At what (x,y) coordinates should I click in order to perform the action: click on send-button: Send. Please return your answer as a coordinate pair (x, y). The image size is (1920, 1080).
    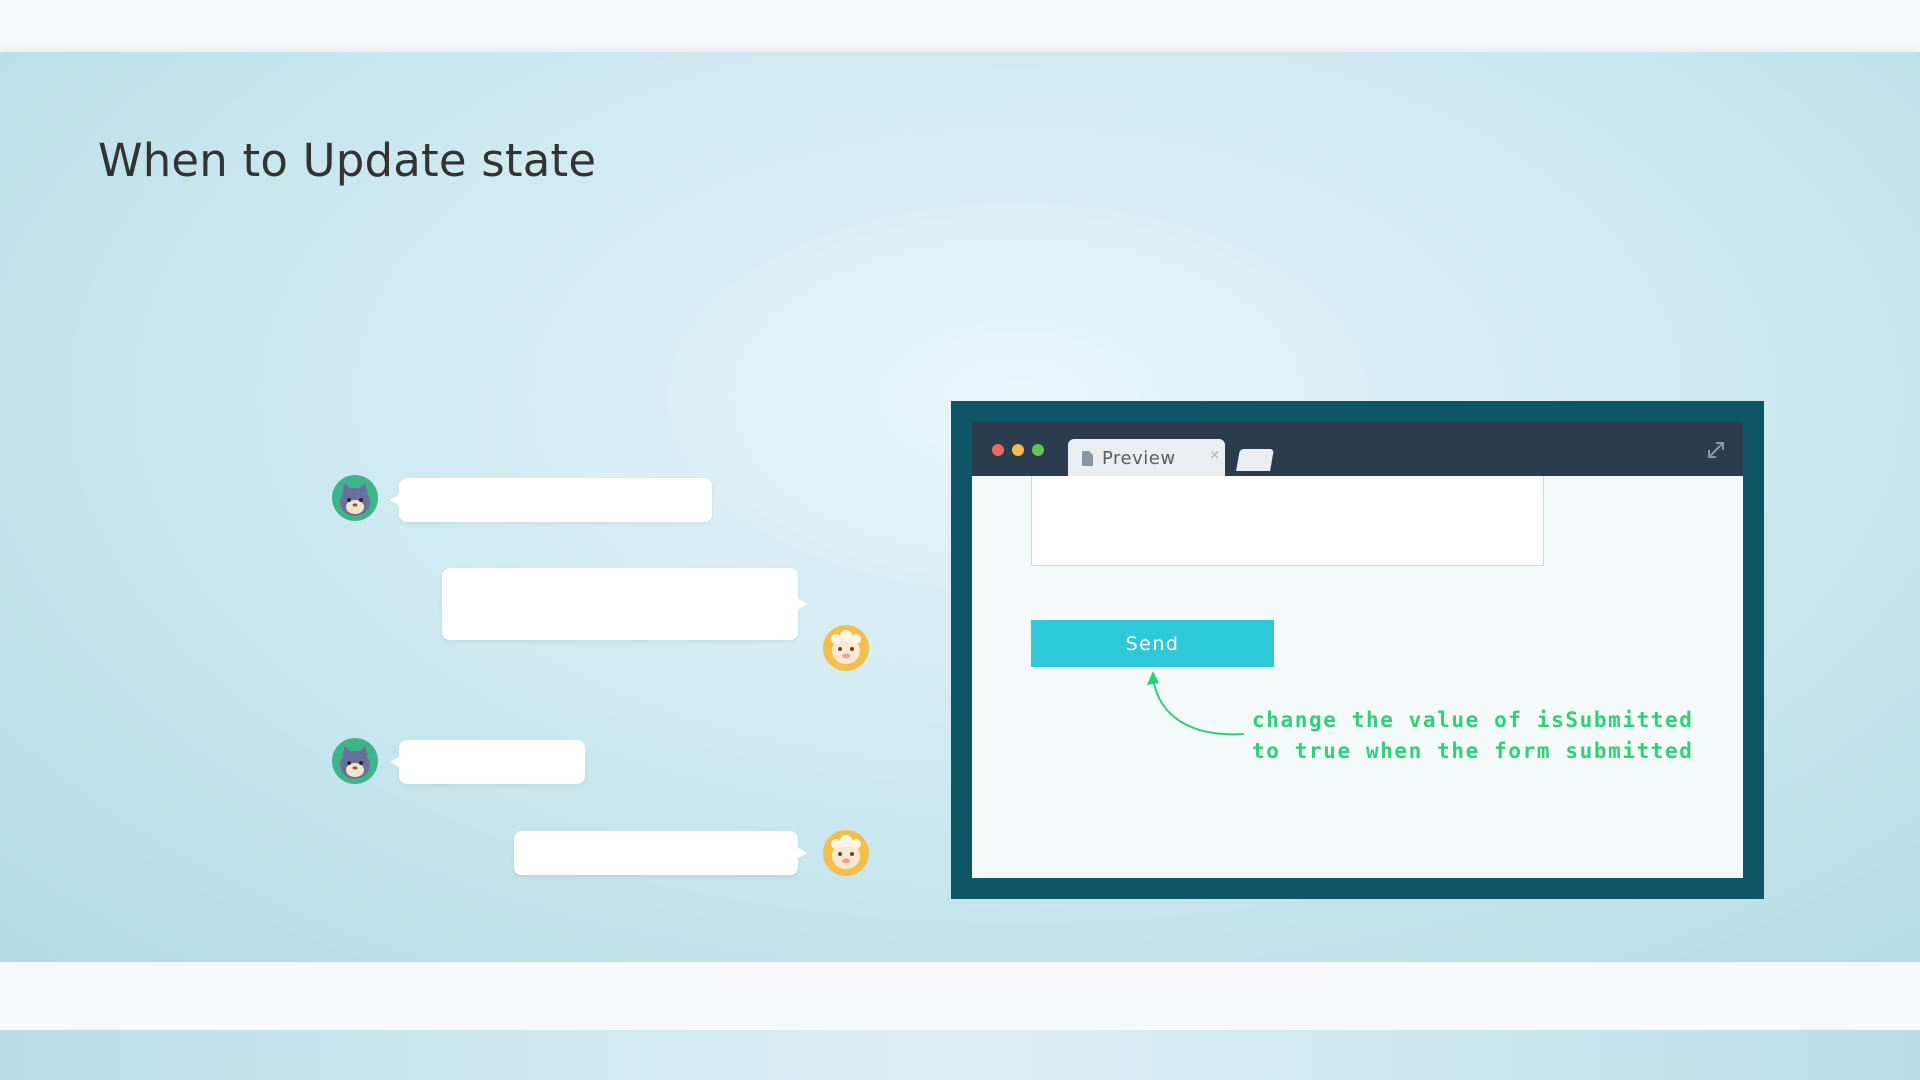
    Looking at the image, I should click on (1152, 643).